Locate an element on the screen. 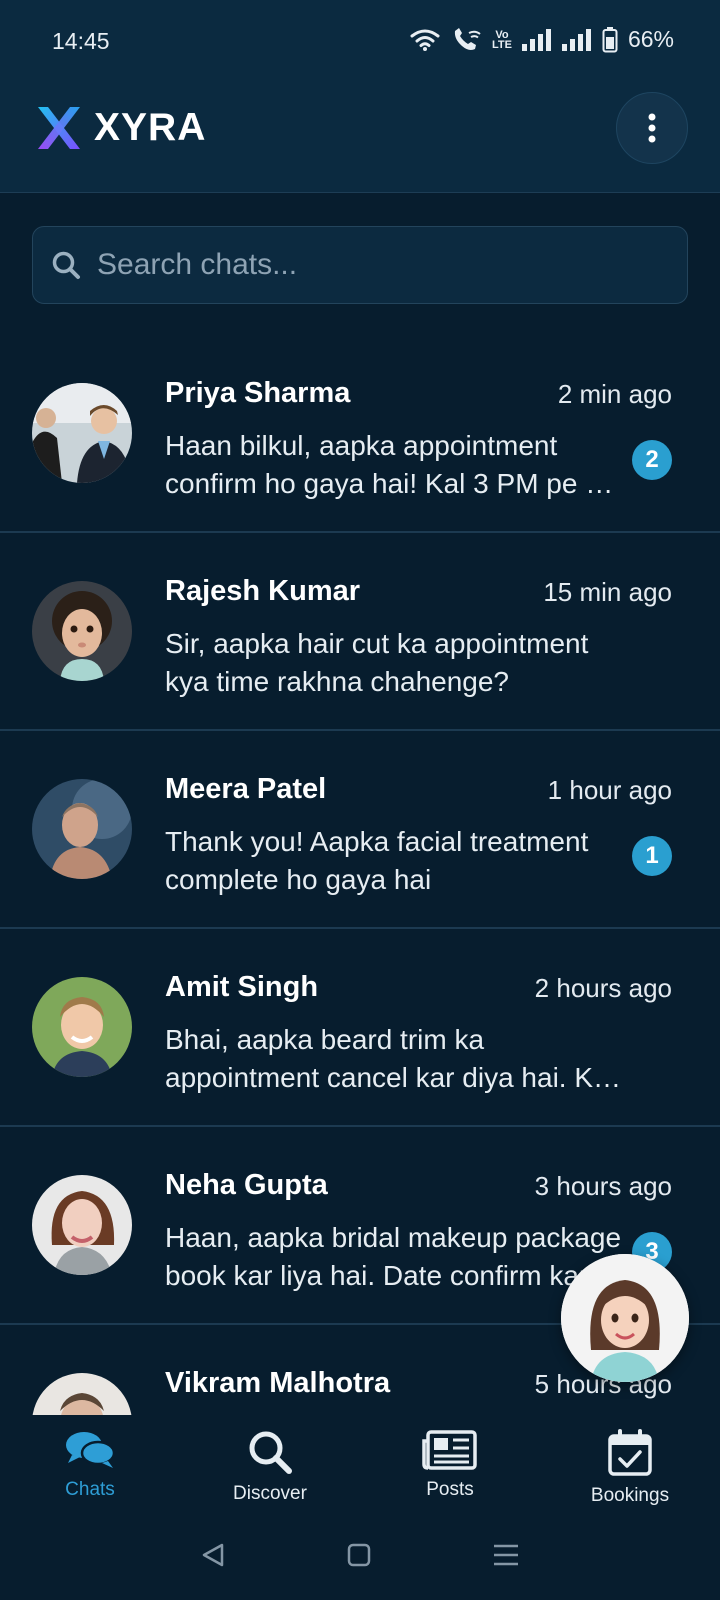  search-bar is located at coordinates (360, 265).